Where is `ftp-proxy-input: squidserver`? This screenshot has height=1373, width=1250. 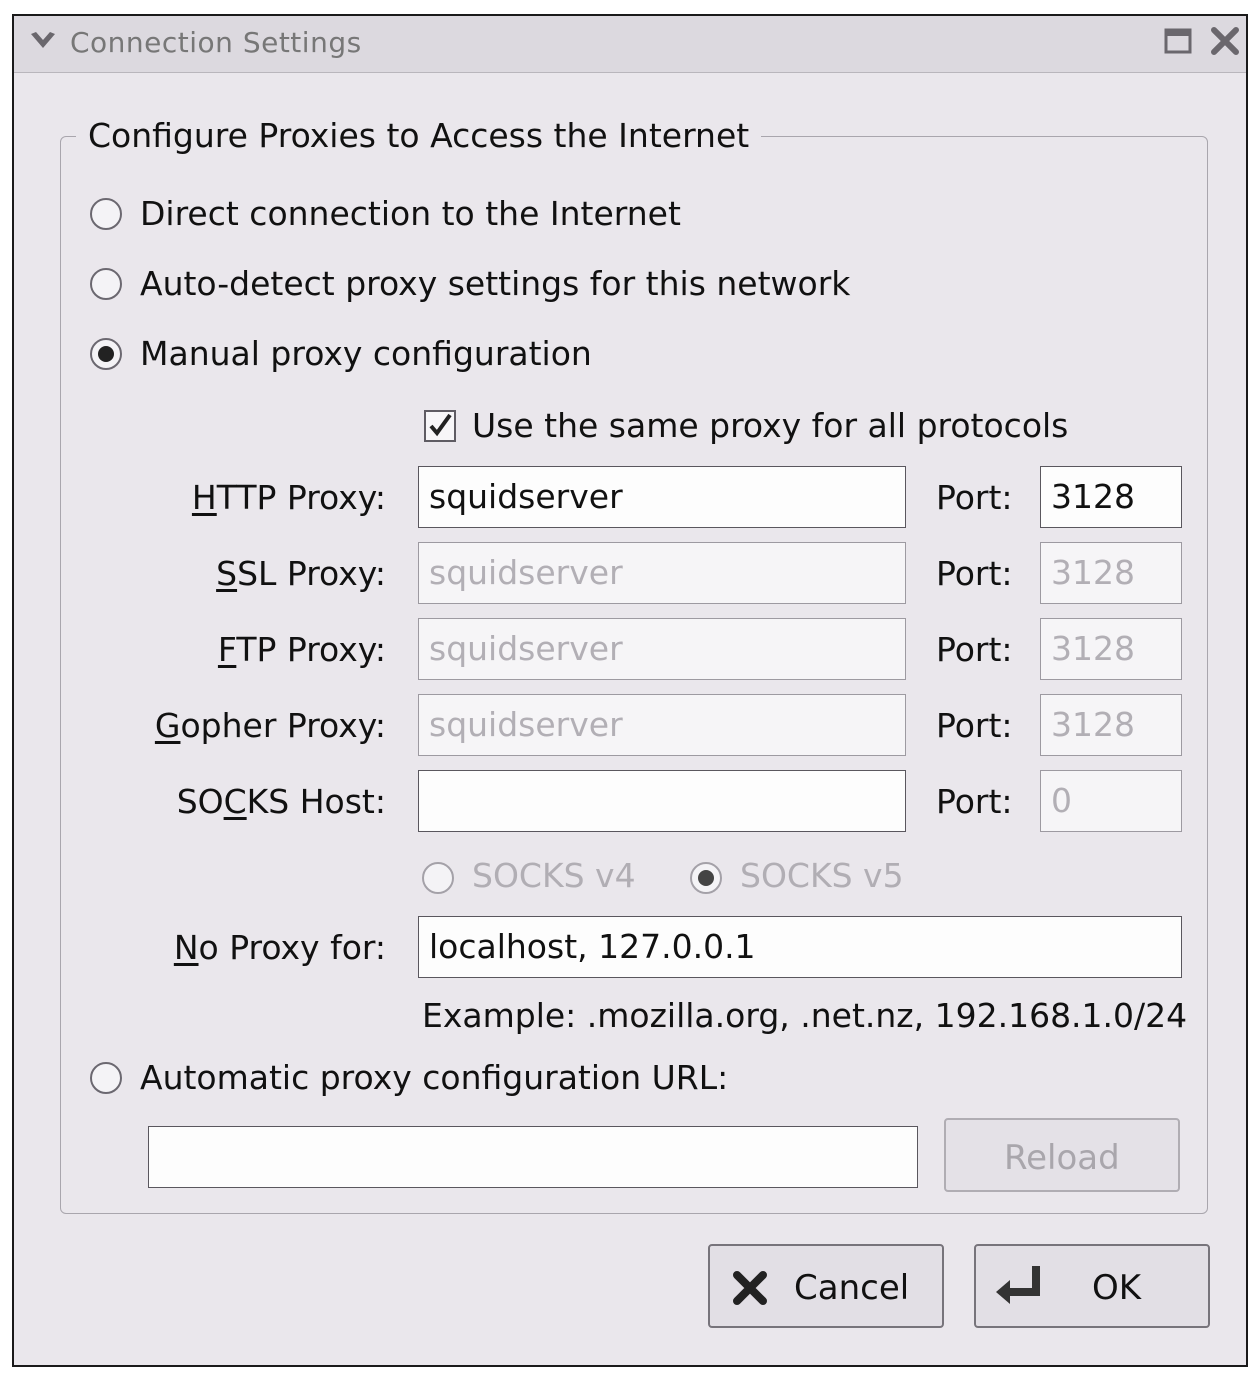
ftp-proxy-input: squidserver is located at coordinates (662, 649).